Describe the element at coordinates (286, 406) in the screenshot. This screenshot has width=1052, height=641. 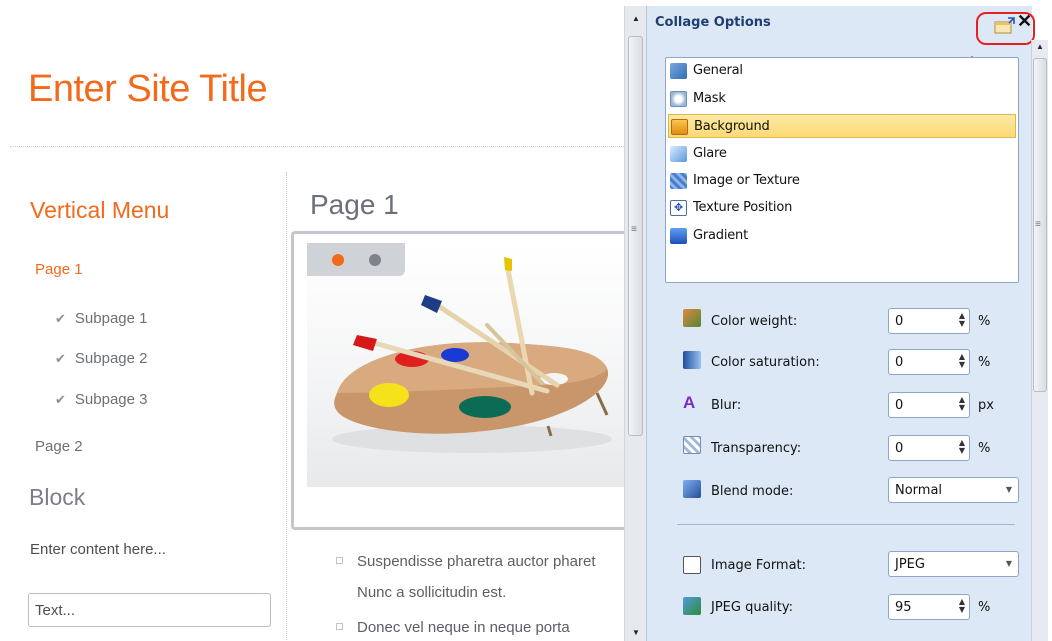
I see `column-divider` at that location.